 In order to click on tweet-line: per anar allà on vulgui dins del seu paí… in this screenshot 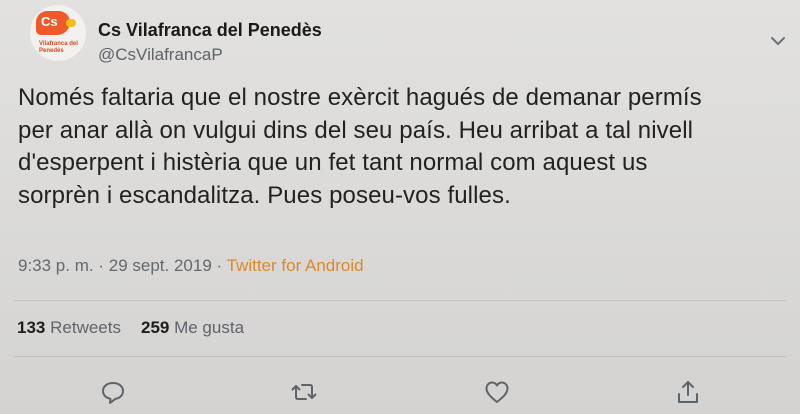, I will do `click(356, 130)`.